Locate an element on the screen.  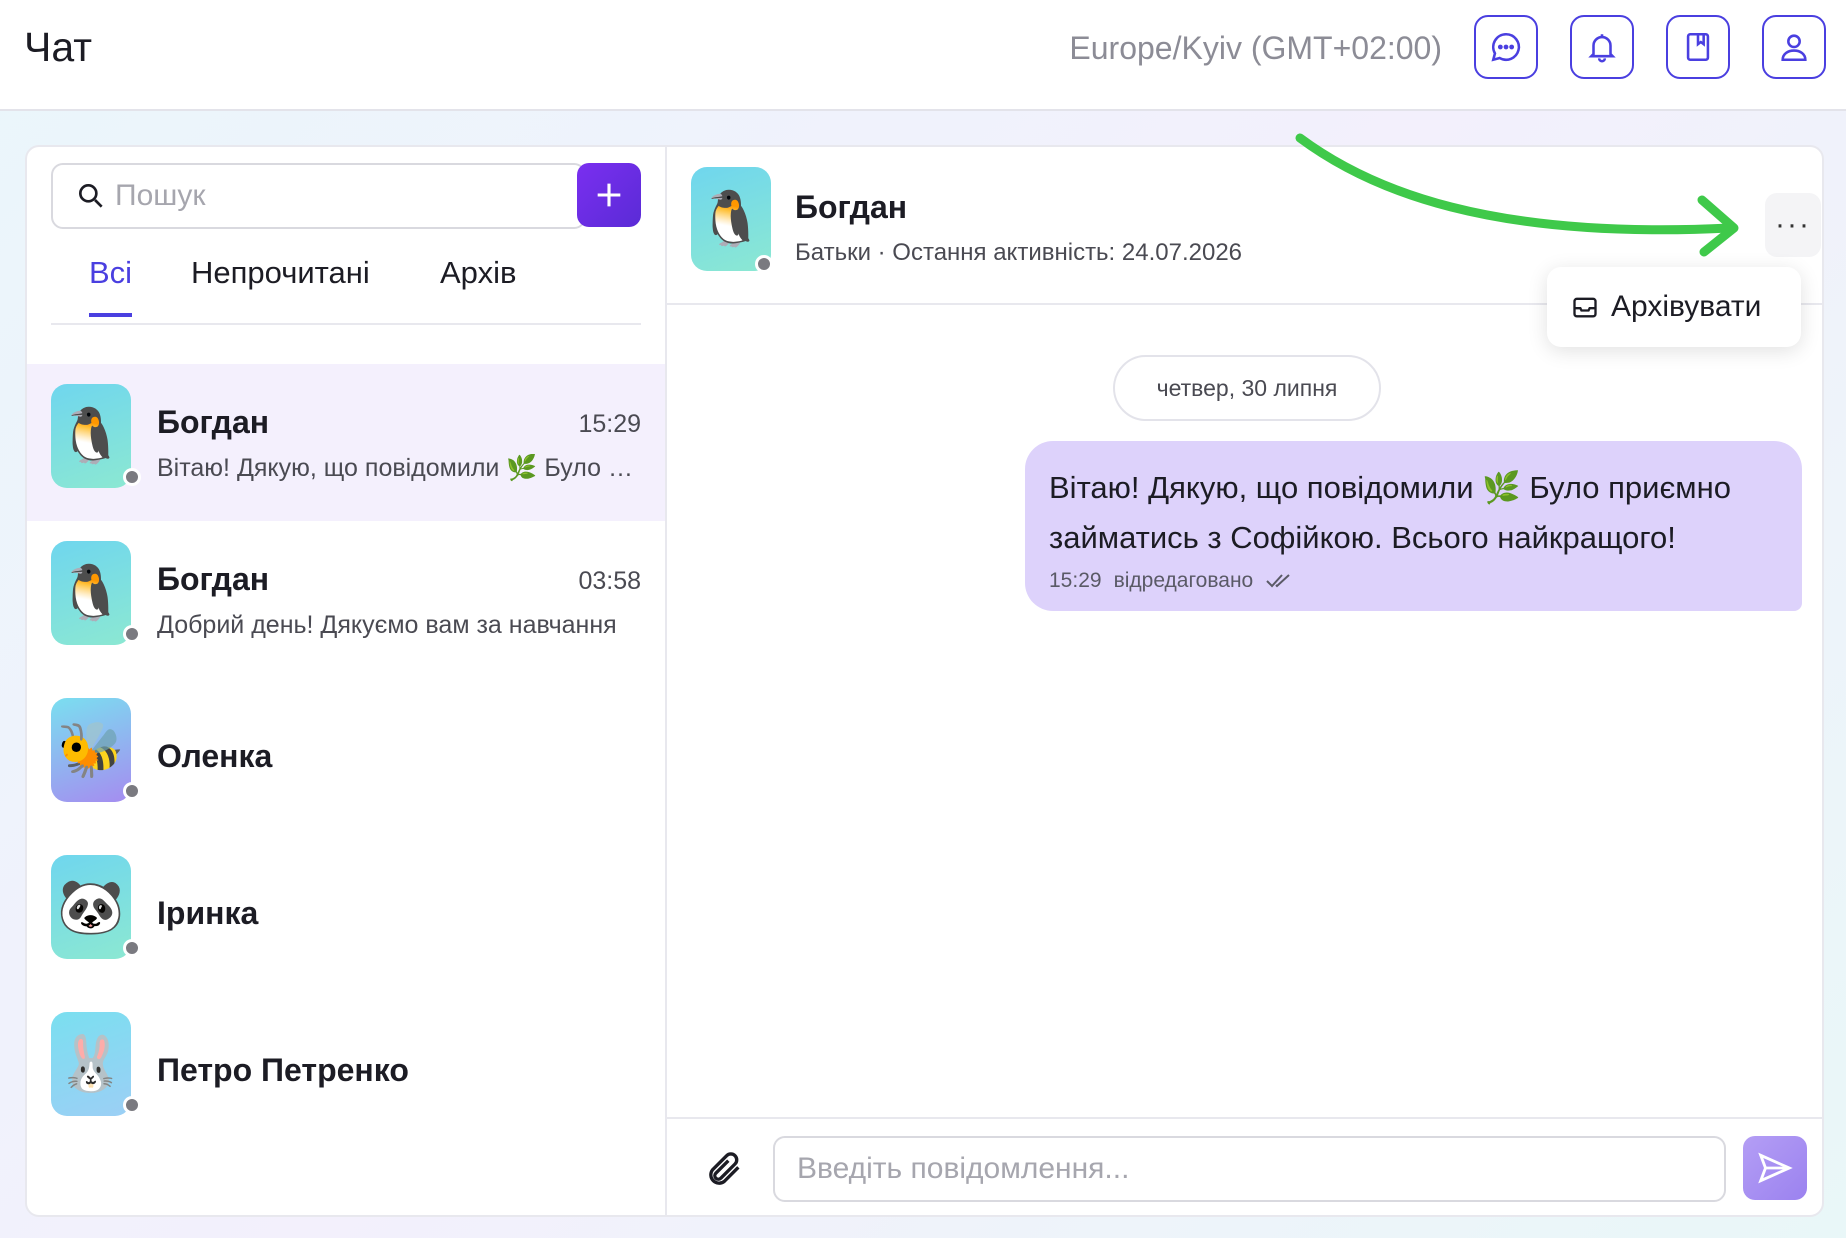
archive-menu-item: Архівувати is located at coordinates (1674, 307).